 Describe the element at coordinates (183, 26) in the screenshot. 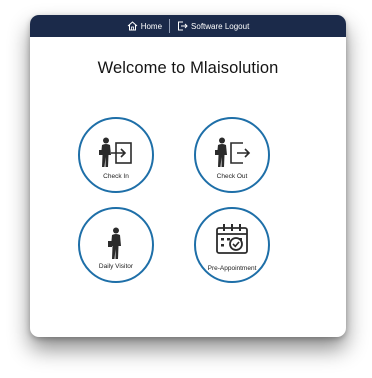

I see `logout-icon` at that location.